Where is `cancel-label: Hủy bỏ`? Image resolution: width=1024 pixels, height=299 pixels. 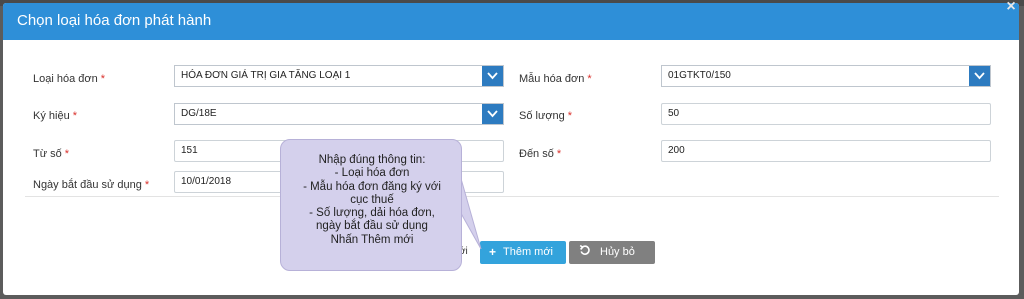
cancel-label: Hủy bỏ is located at coordinates (617, 252).